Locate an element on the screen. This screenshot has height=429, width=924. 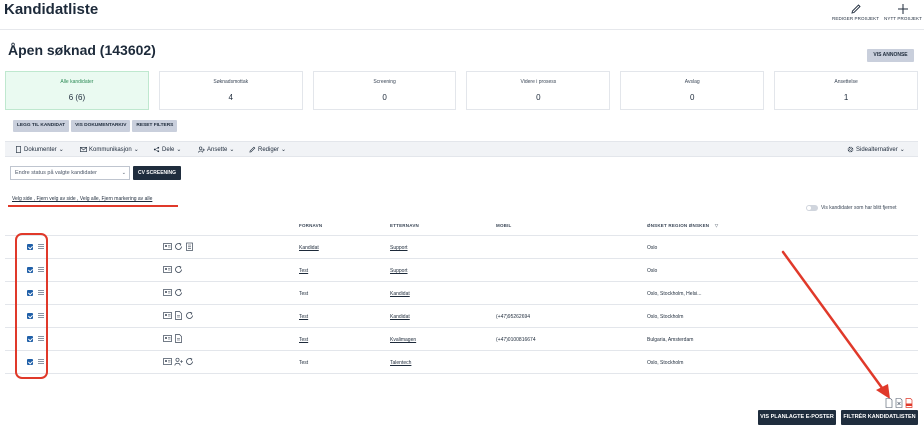
pdf-export-icon is located at coordinates (909, 403).